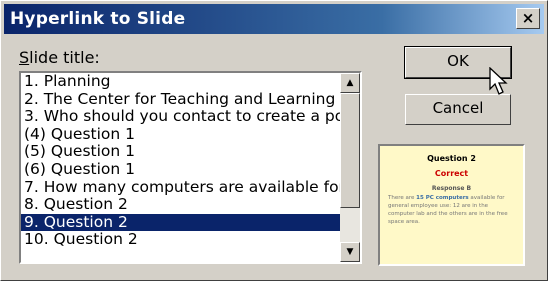 The width and height of the screenshot is (548, 281). I want to click on scroll-down-button: ▼, so click(350, 252).